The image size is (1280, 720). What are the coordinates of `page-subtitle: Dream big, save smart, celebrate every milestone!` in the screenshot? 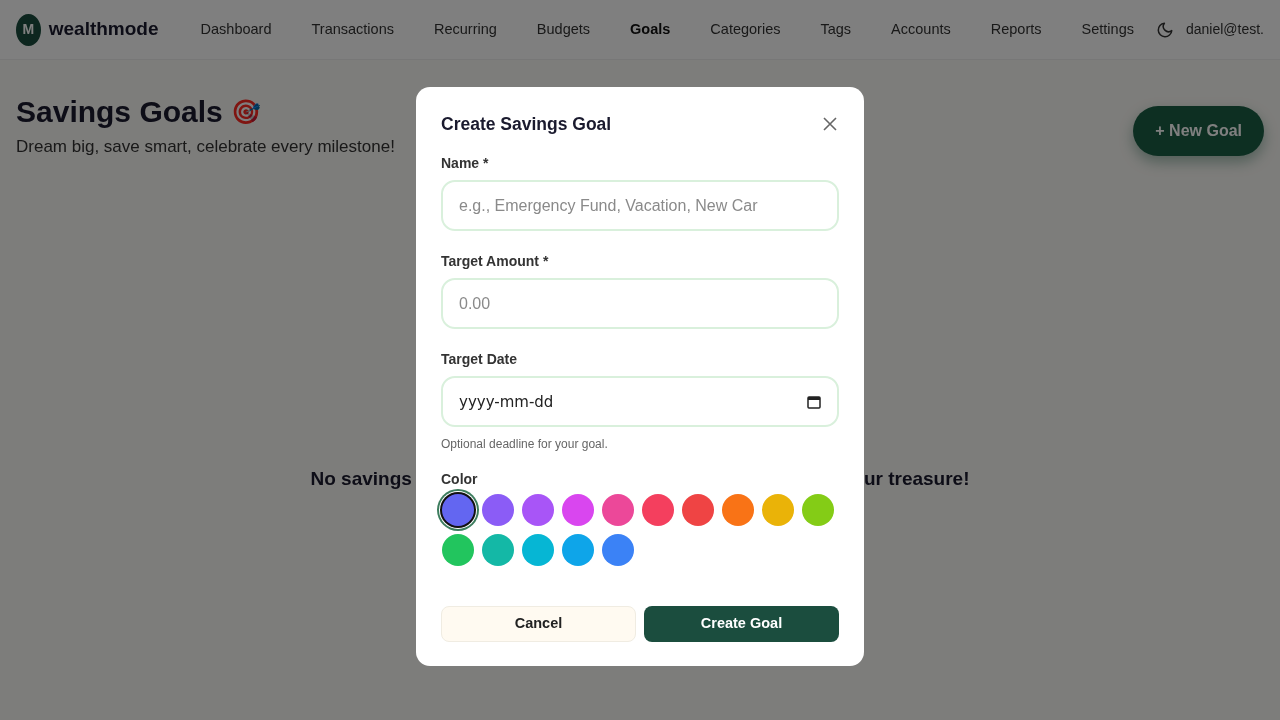 It's located at (205, 147).